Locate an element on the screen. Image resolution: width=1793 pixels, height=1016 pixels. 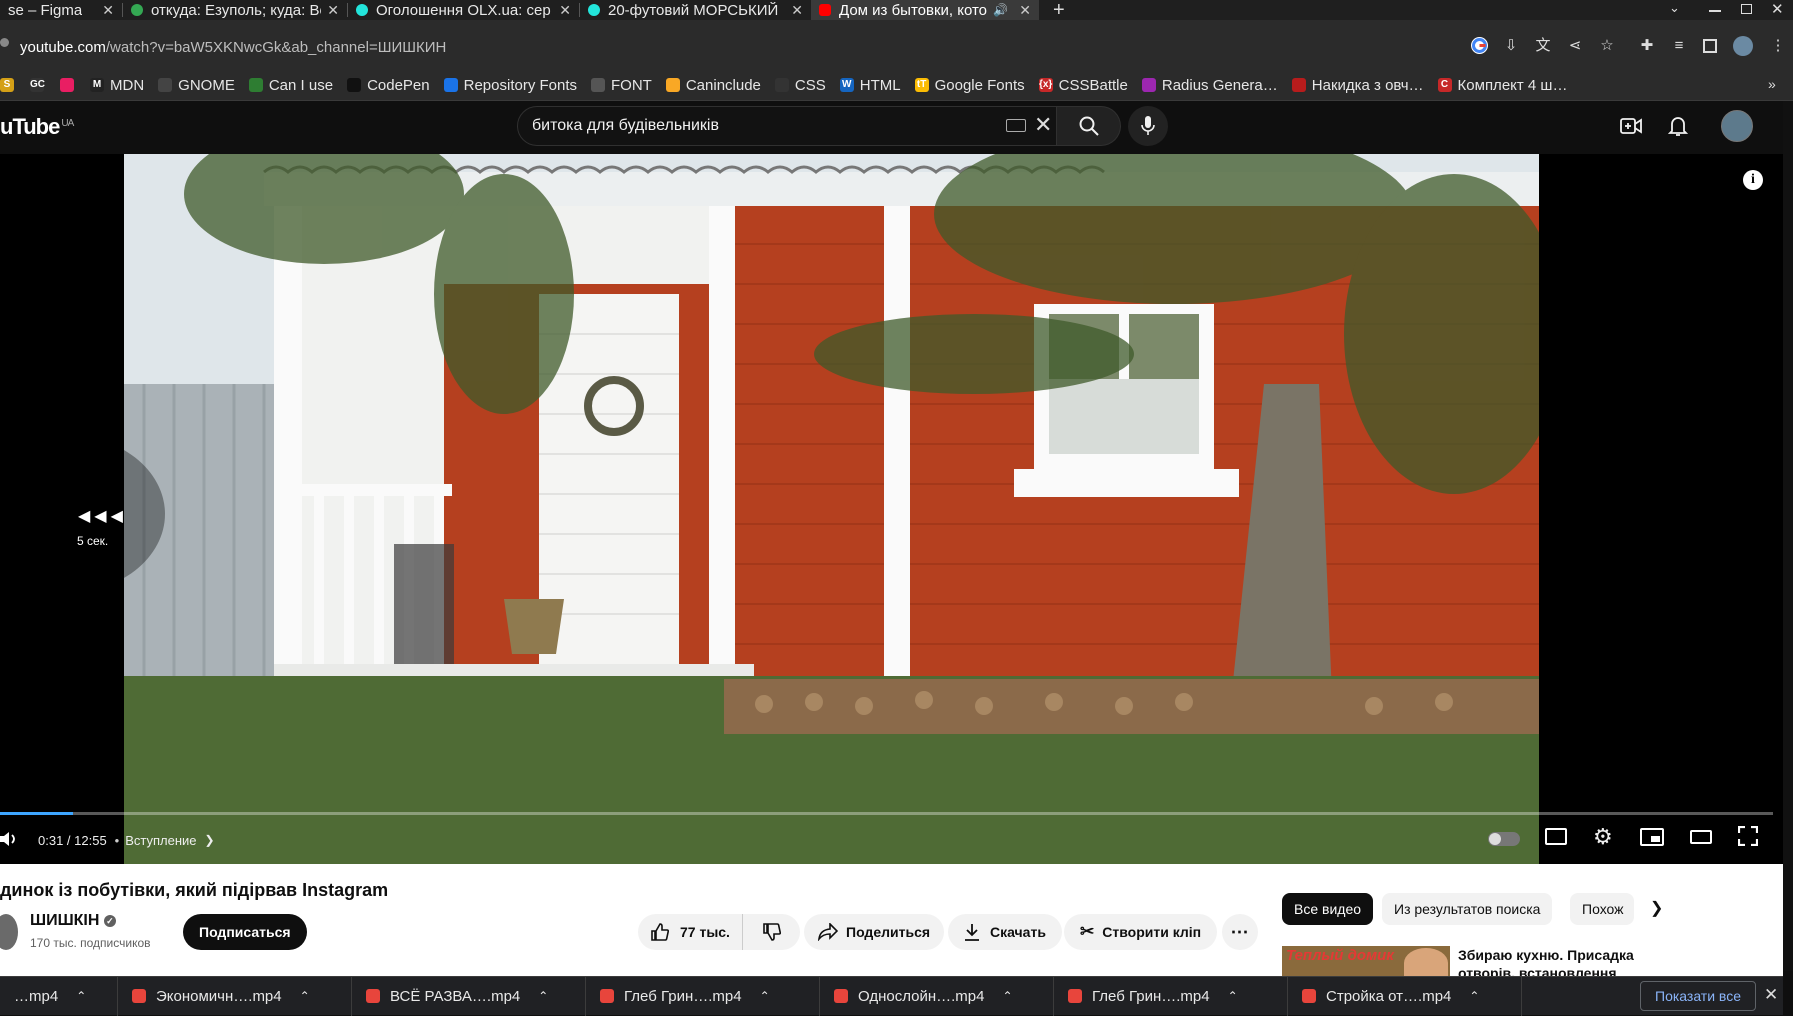
youtube-logo: uTube UA is located at coordinates (37, 127).